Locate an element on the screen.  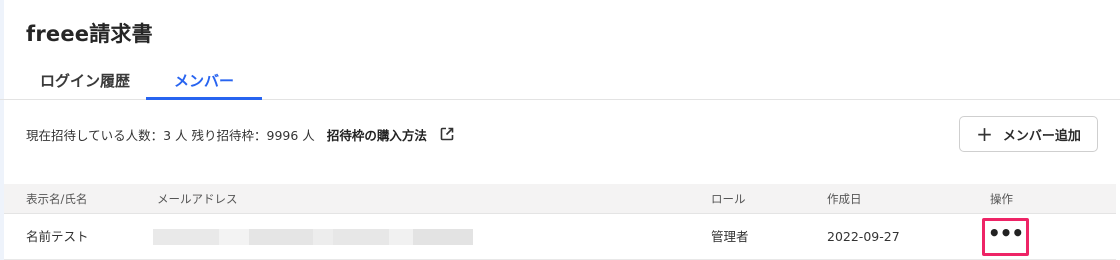
header-created: 作成日 is located at coordinates (844, 199).